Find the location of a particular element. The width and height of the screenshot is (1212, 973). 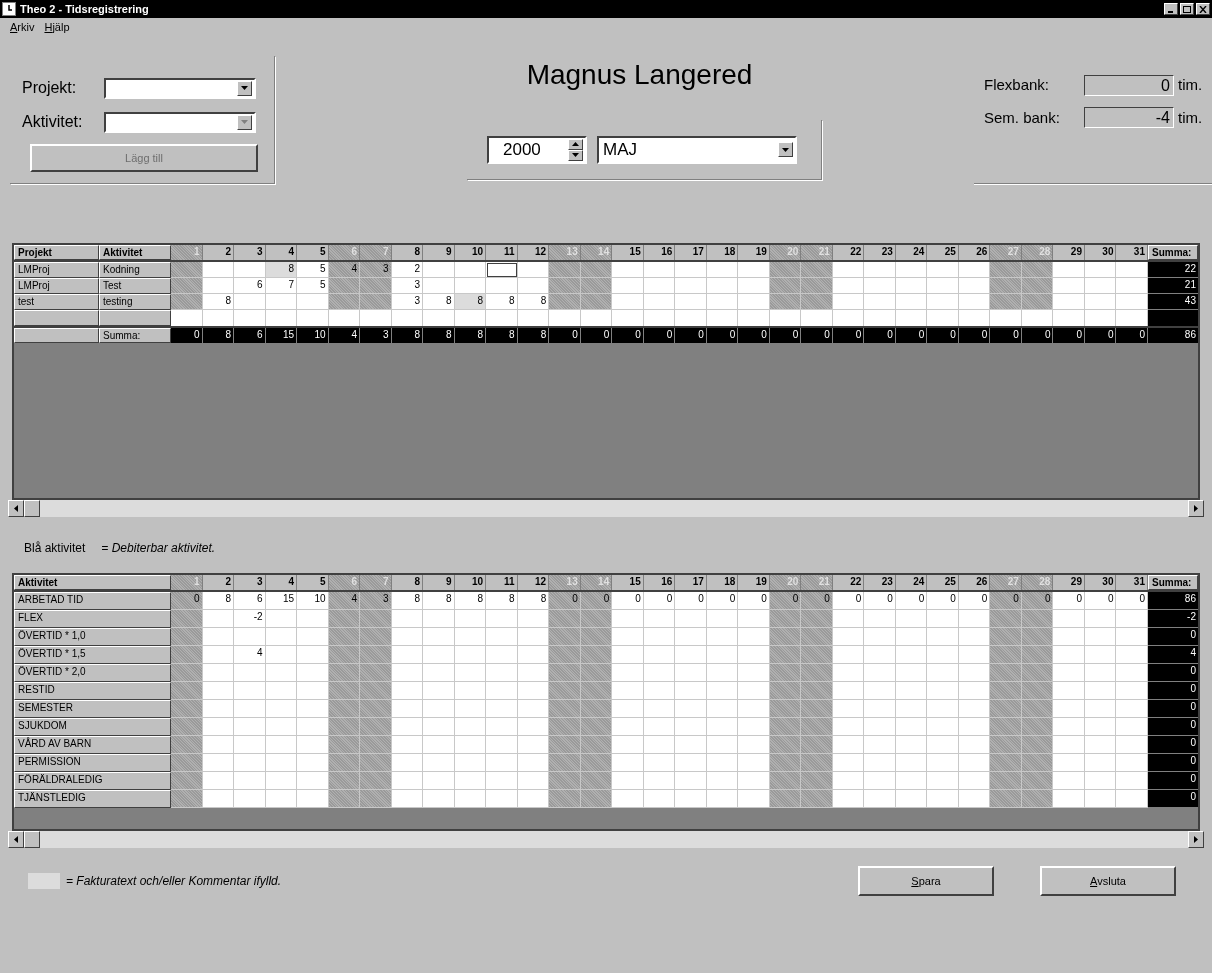

activity-label: Aktivitet: is located at coordinates (53, 122).